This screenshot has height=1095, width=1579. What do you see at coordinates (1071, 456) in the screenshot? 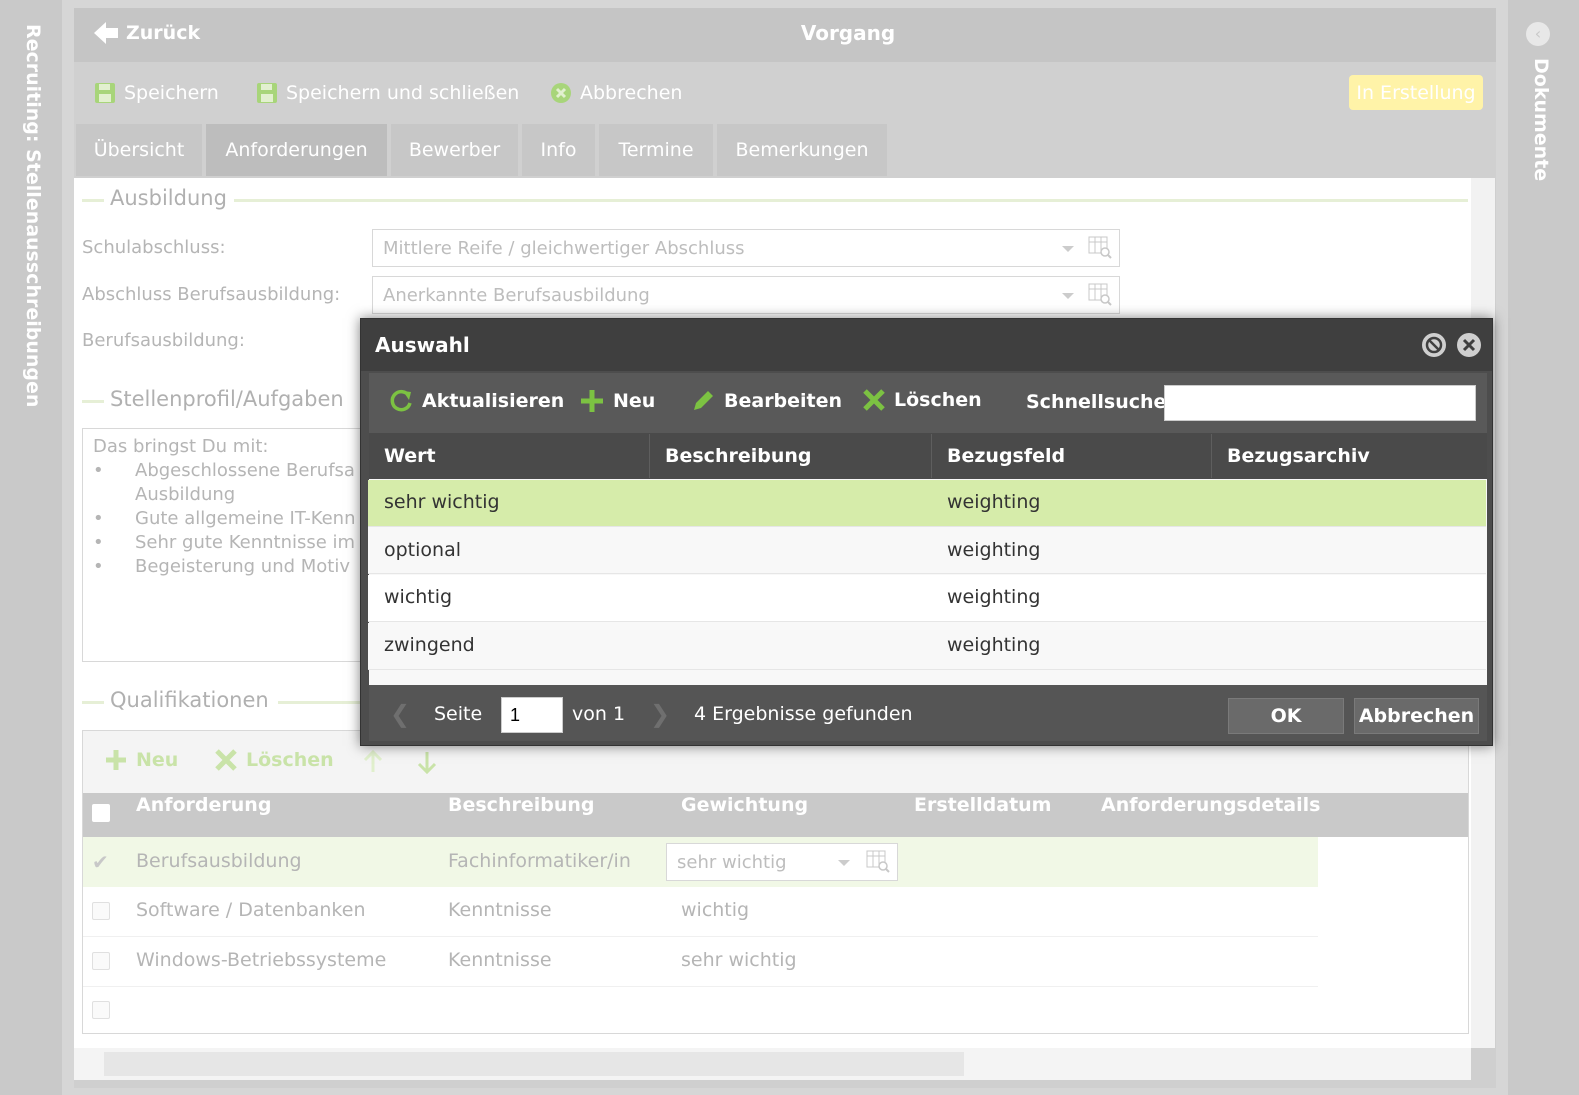
I see `col-bezugsfeld: Bezugsfeld` at bounding box center [1071, 456].